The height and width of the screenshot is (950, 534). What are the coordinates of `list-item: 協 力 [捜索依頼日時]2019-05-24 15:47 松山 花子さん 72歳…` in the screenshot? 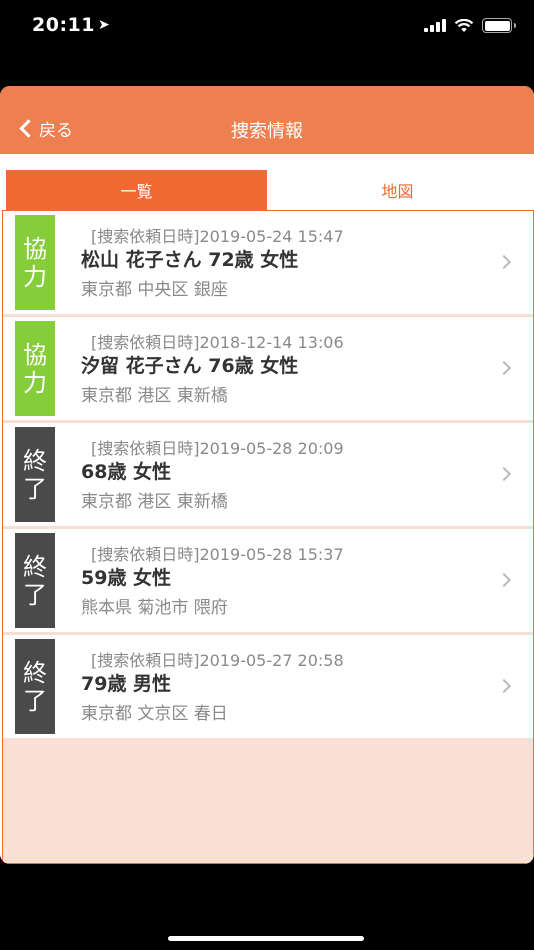 It's located at (268, 264).